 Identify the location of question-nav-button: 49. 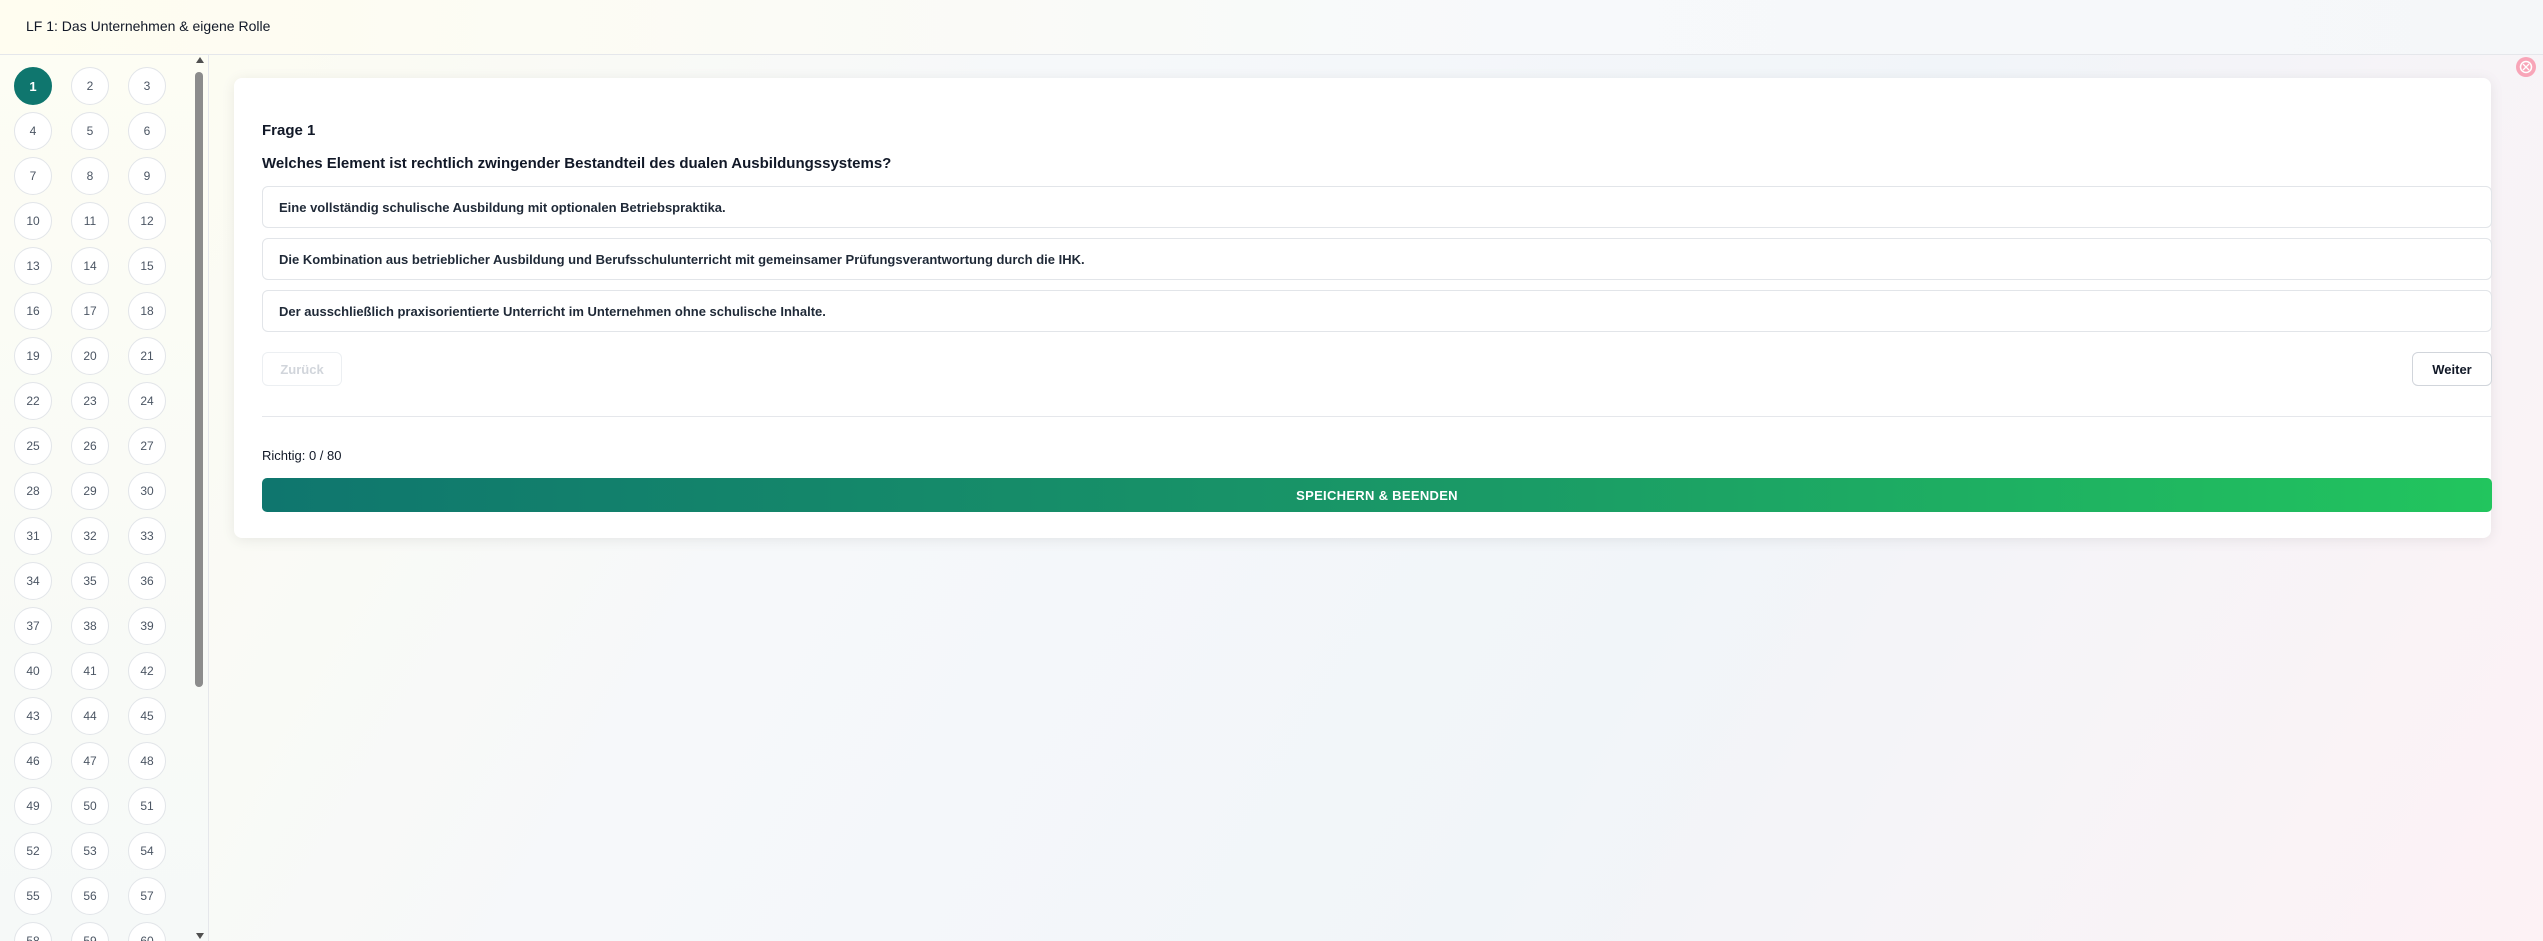
(33, 806).